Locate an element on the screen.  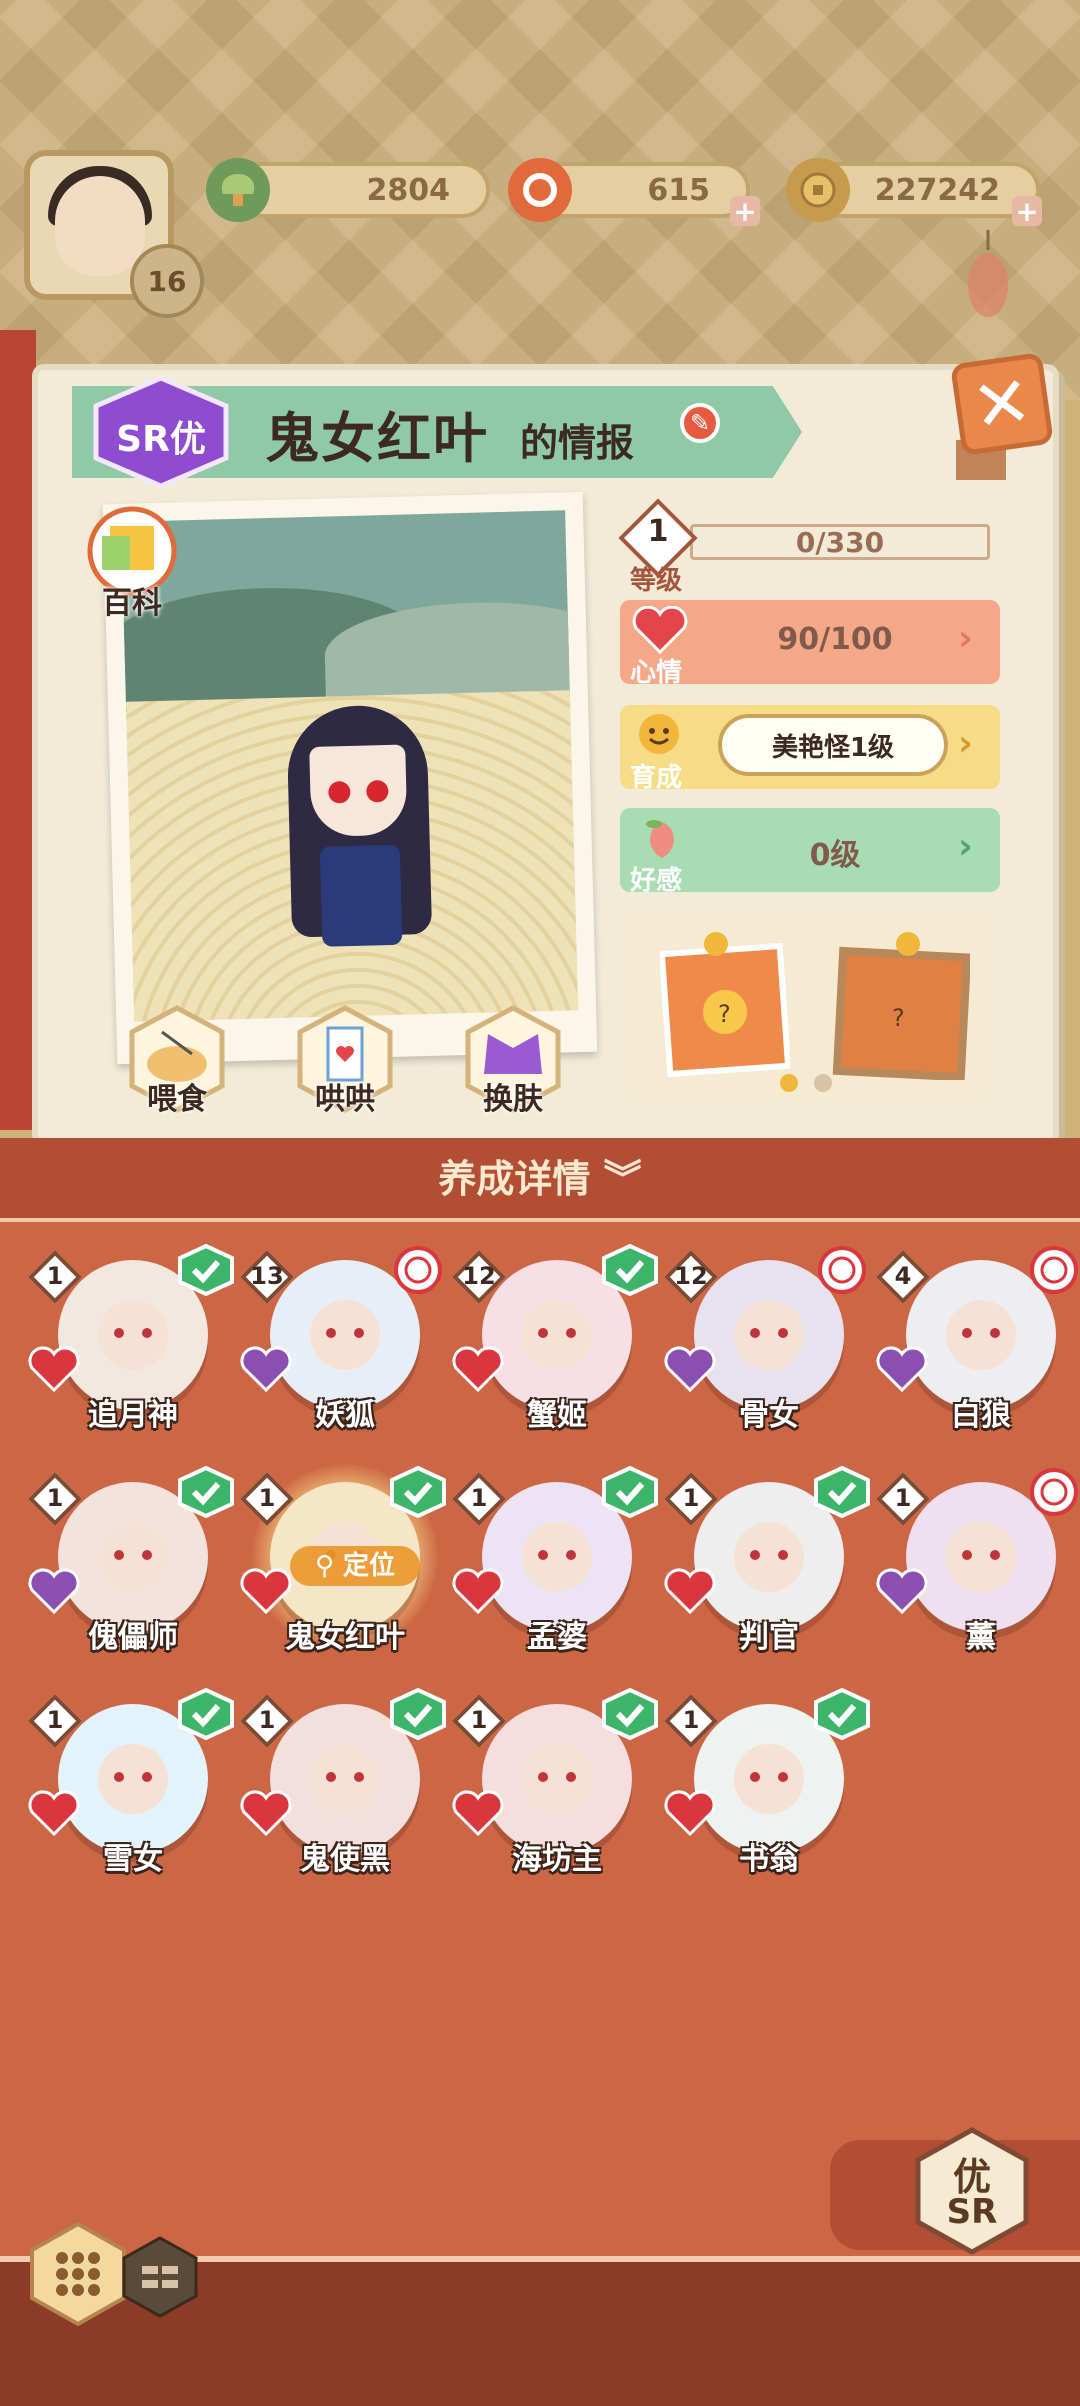
shikigami-tile: 1 追月神 is located at coordinates (131, 1350).